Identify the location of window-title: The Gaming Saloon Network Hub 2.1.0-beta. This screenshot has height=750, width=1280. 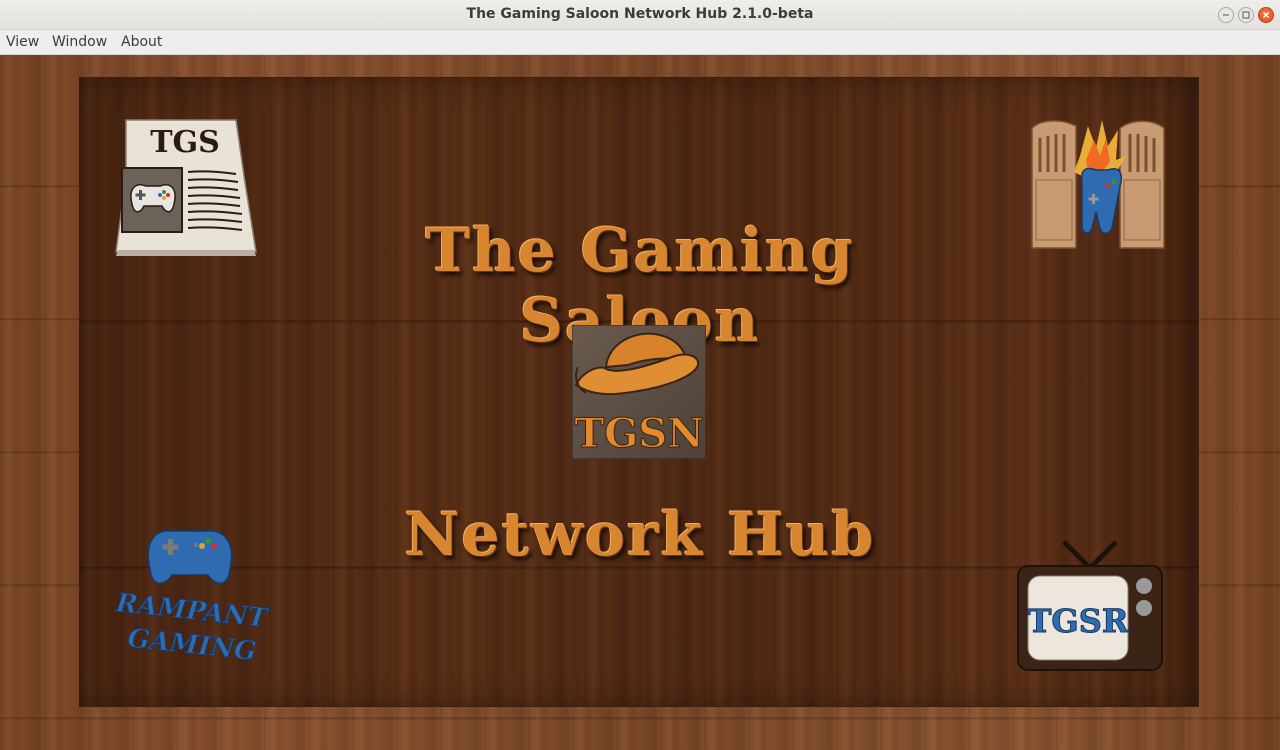
(640, 14).